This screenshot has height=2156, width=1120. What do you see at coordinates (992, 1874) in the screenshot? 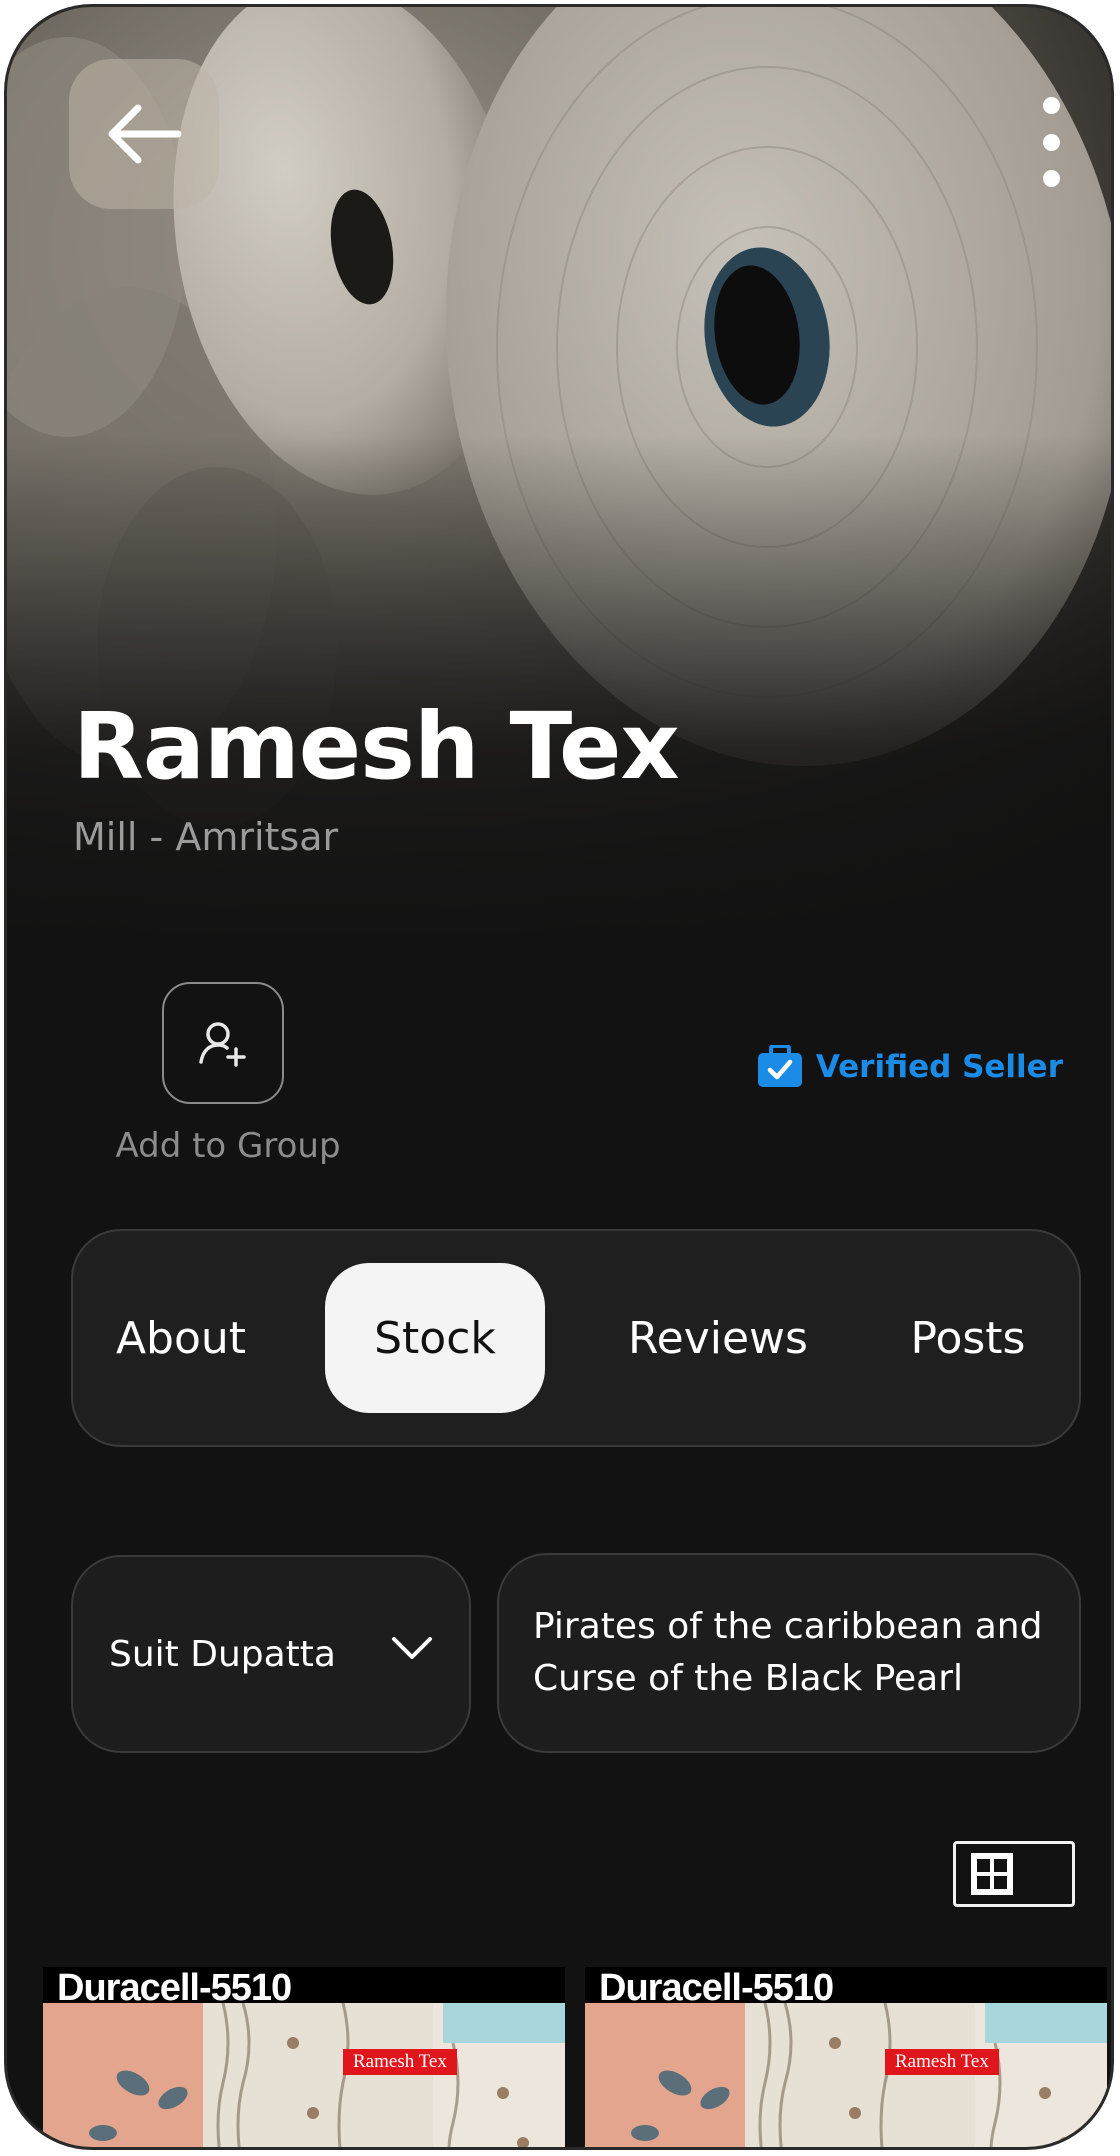
I see `grid-icon` at bounding box center [992, 1874].